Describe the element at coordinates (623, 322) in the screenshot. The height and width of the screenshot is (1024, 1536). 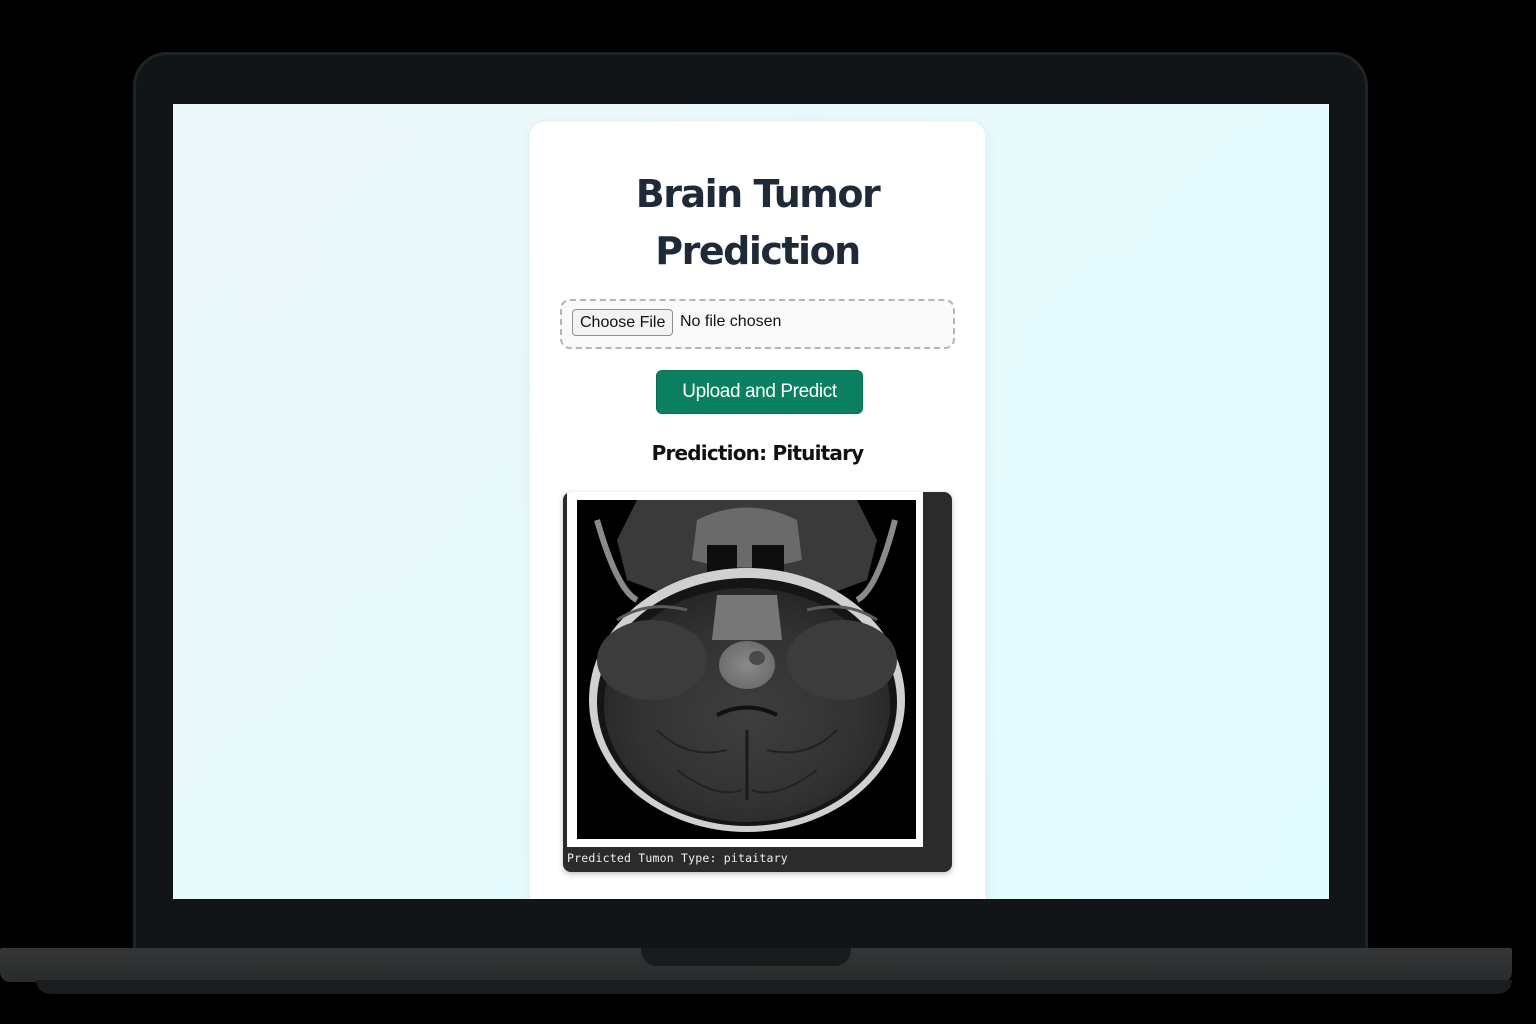
I see `choose-file-button: Choose File` at that location.